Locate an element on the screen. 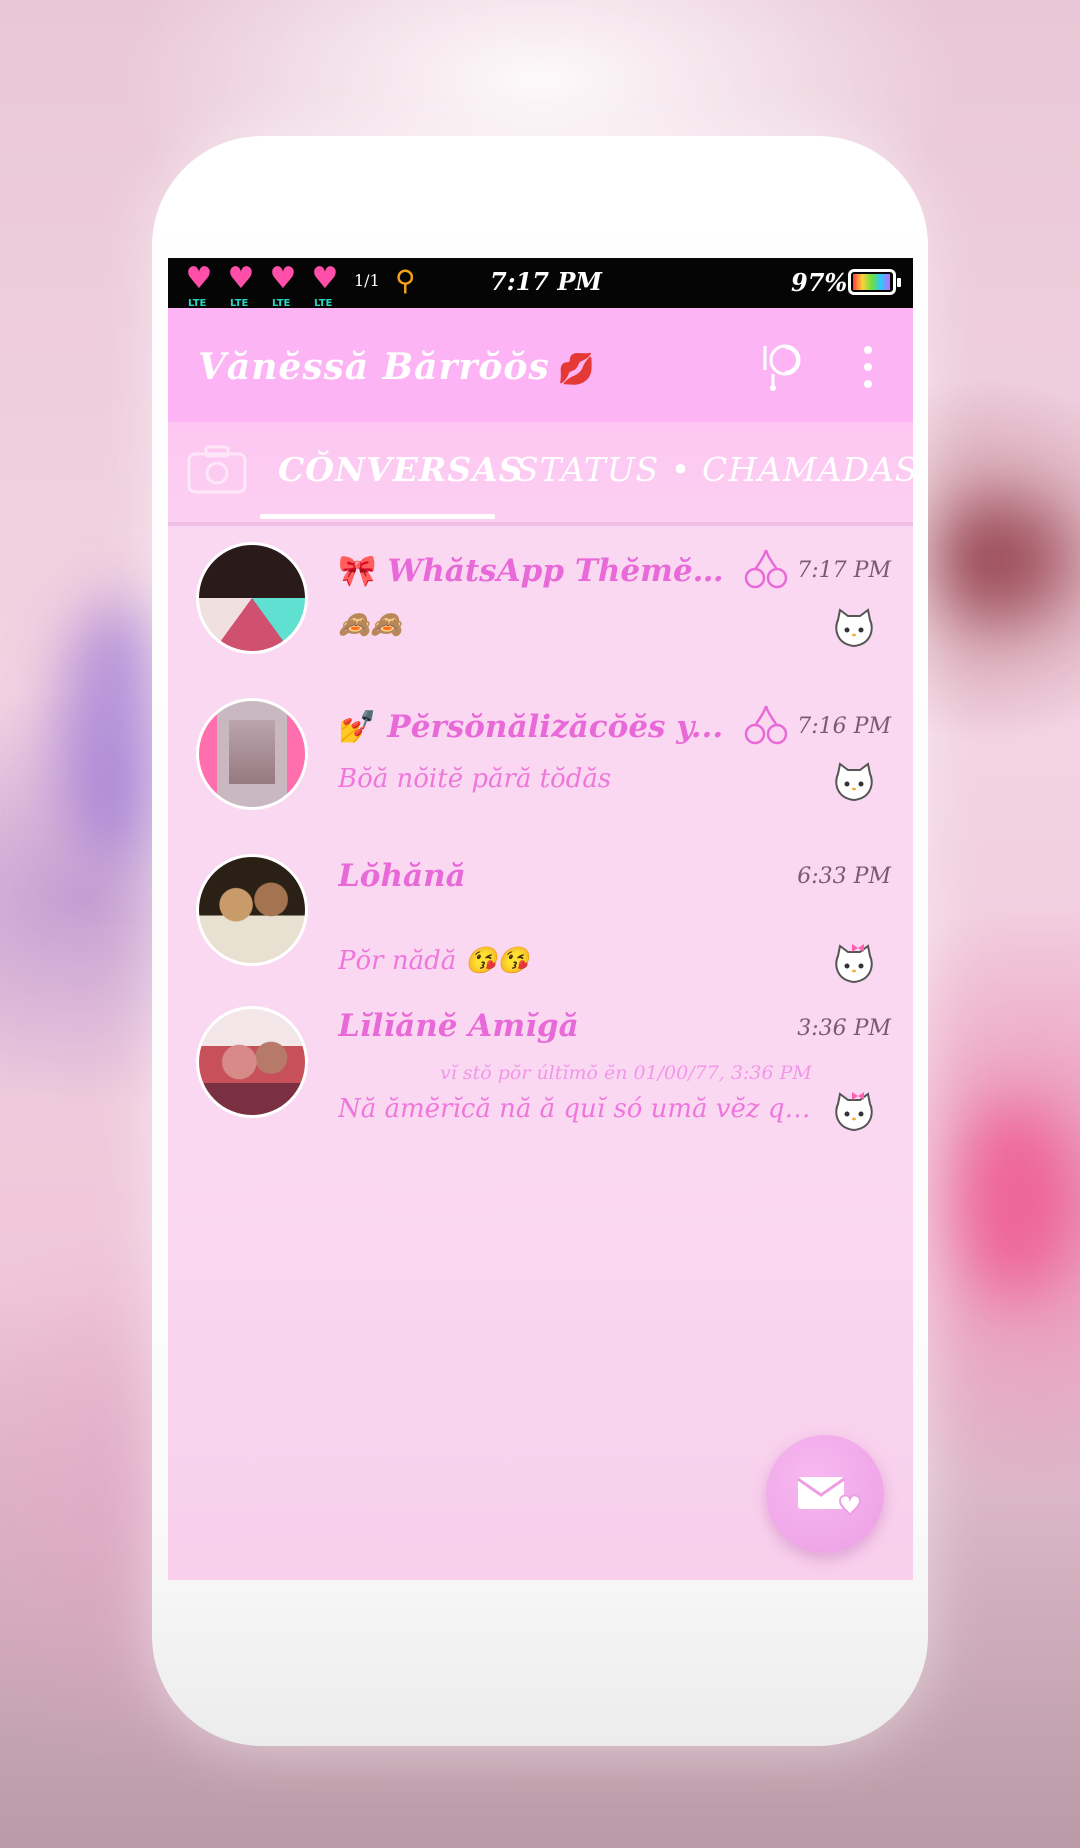 This screenshot has height=1848, width=1080. camera-icon is located at coordinates (217, 470).